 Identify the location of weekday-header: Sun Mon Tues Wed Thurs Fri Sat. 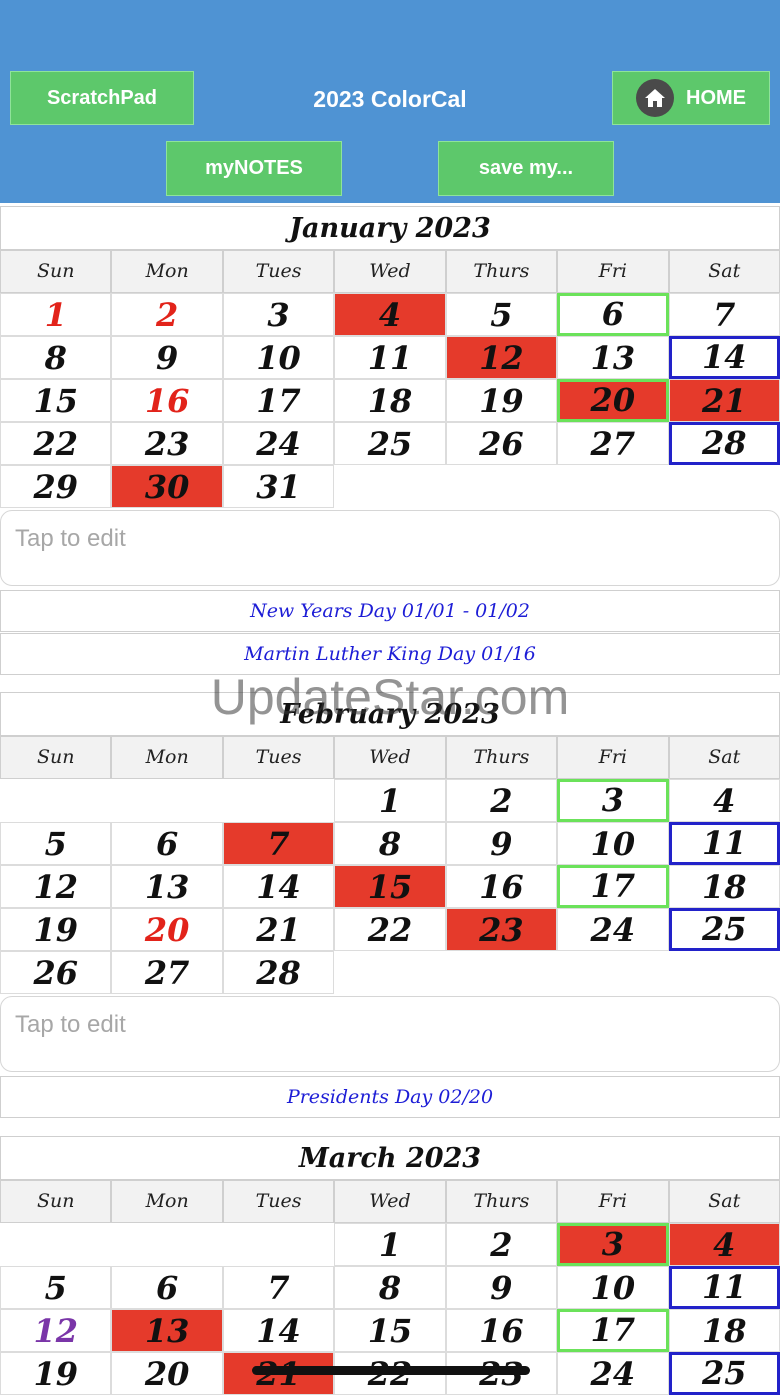
(390, 271).